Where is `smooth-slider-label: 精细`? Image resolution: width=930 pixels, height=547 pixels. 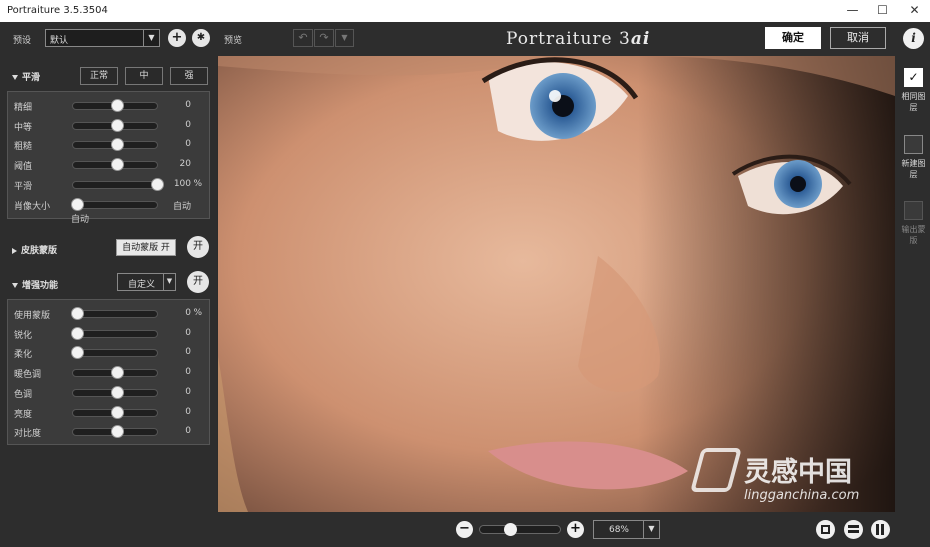 smooth-slider-label: 精细 is located at coordinates (23, 108).